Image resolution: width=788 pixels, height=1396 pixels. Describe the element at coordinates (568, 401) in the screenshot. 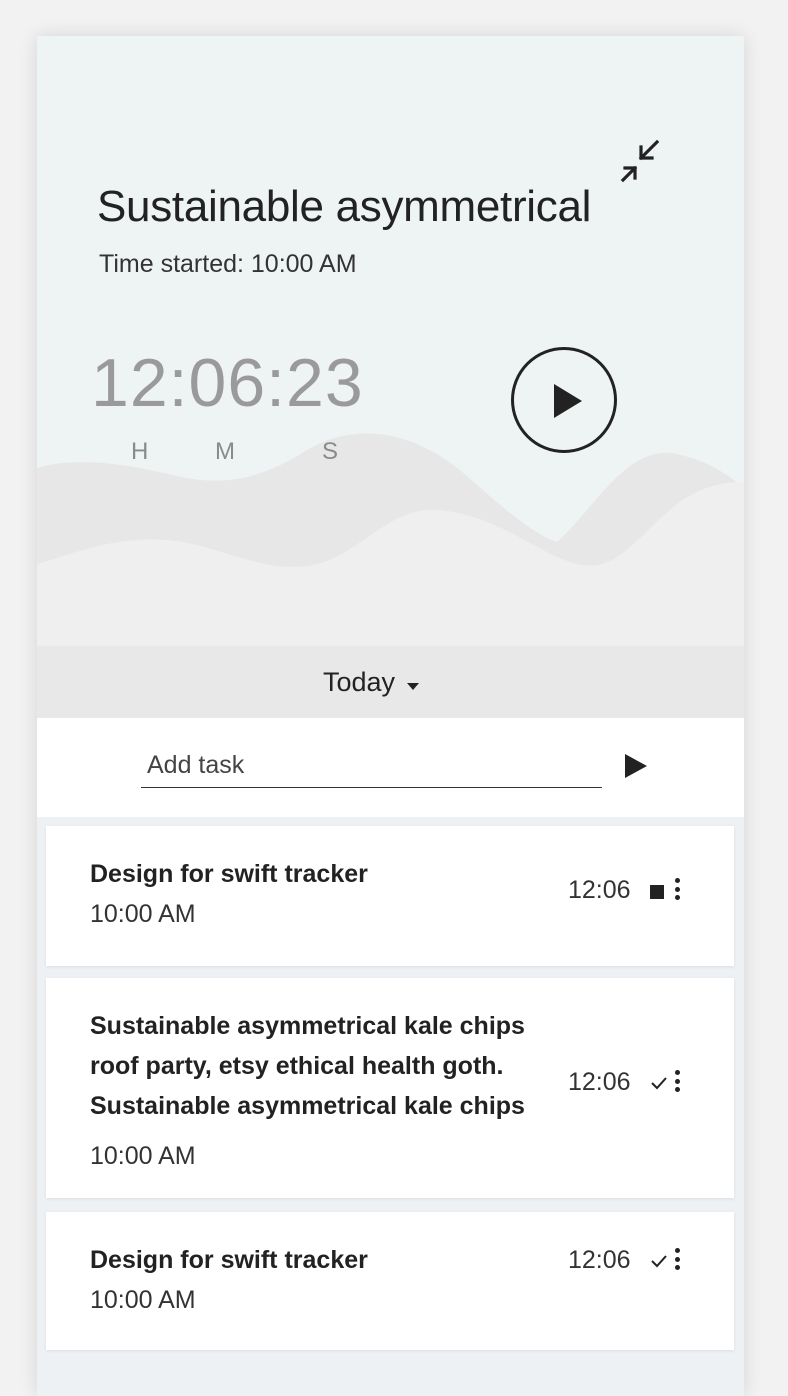

I see `play-icon` at that location.